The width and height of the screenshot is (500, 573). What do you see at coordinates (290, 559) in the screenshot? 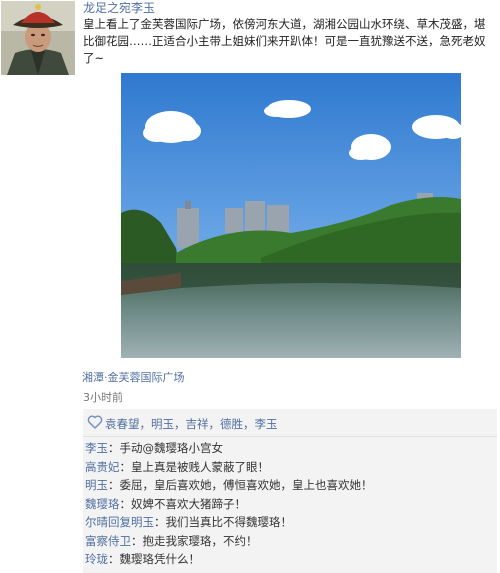
I see `comment-item: 玲珑：魏璎珞凭什么！` at bounding box center [290, 559].